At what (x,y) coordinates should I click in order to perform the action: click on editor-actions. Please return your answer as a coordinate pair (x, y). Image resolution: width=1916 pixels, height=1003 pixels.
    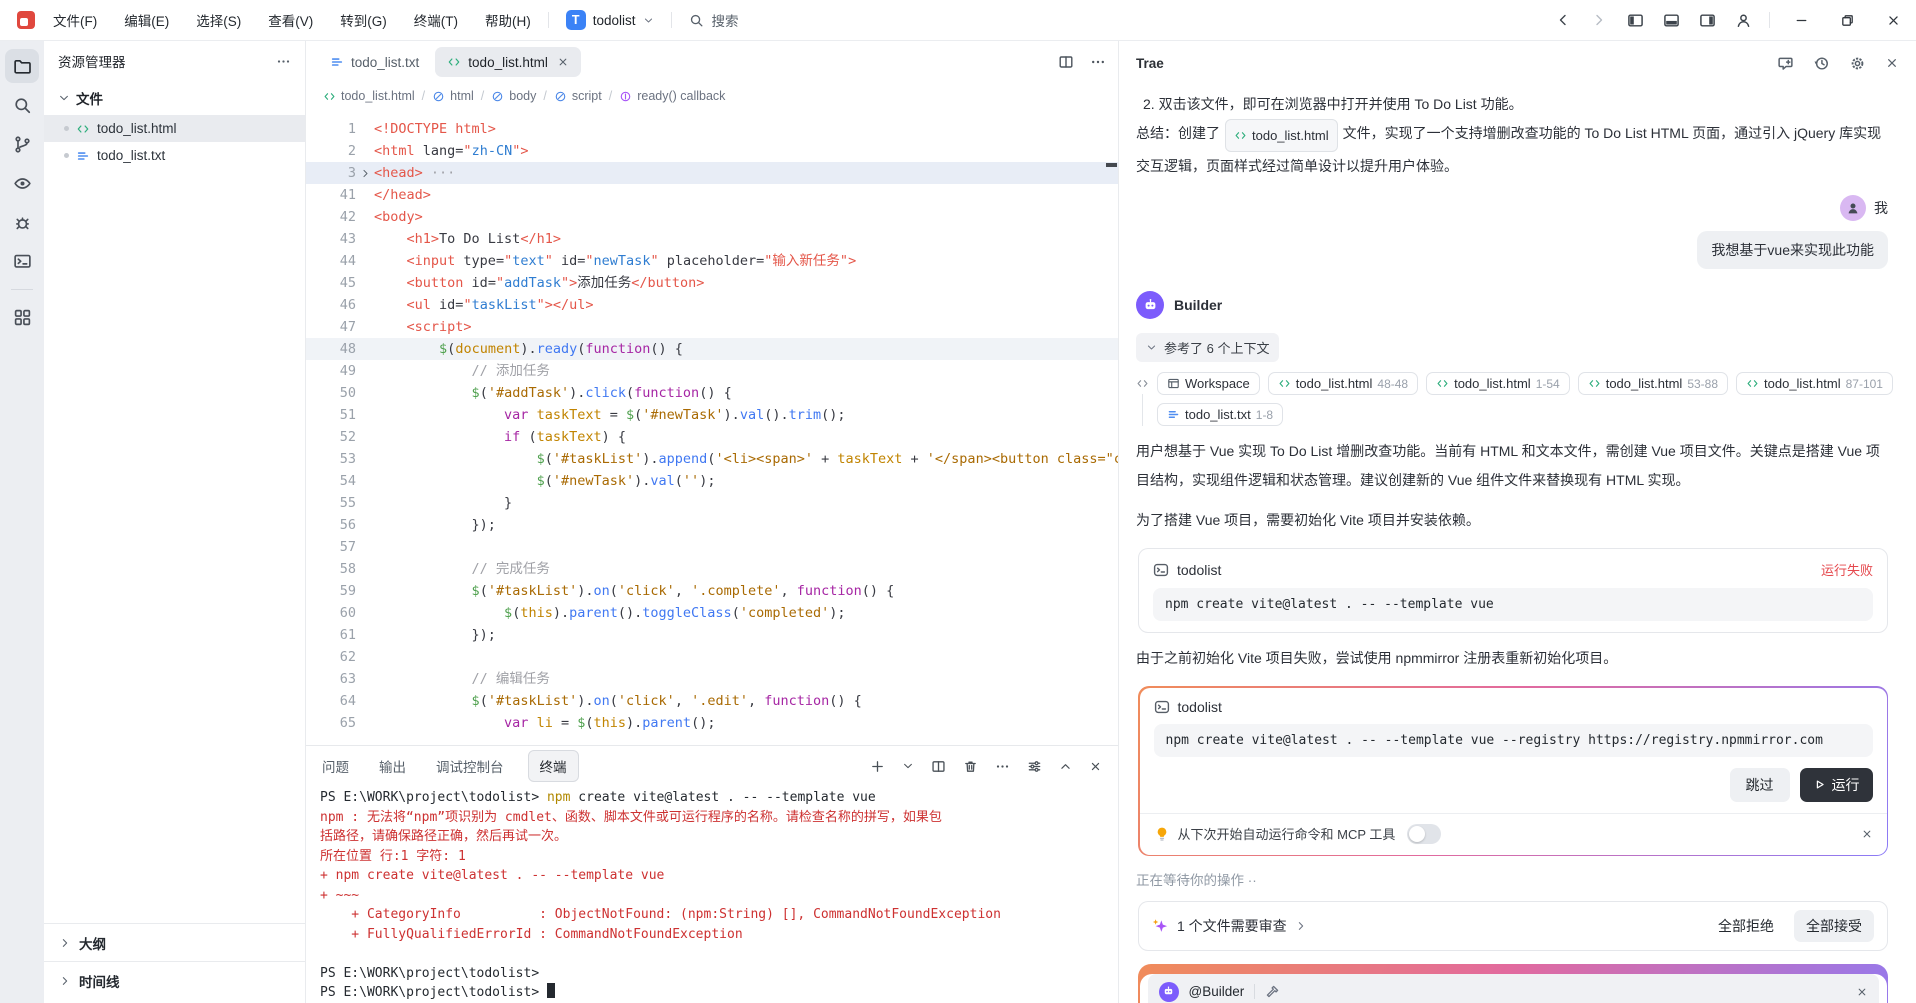
    Looking at the image, I should click on (1082, 62).